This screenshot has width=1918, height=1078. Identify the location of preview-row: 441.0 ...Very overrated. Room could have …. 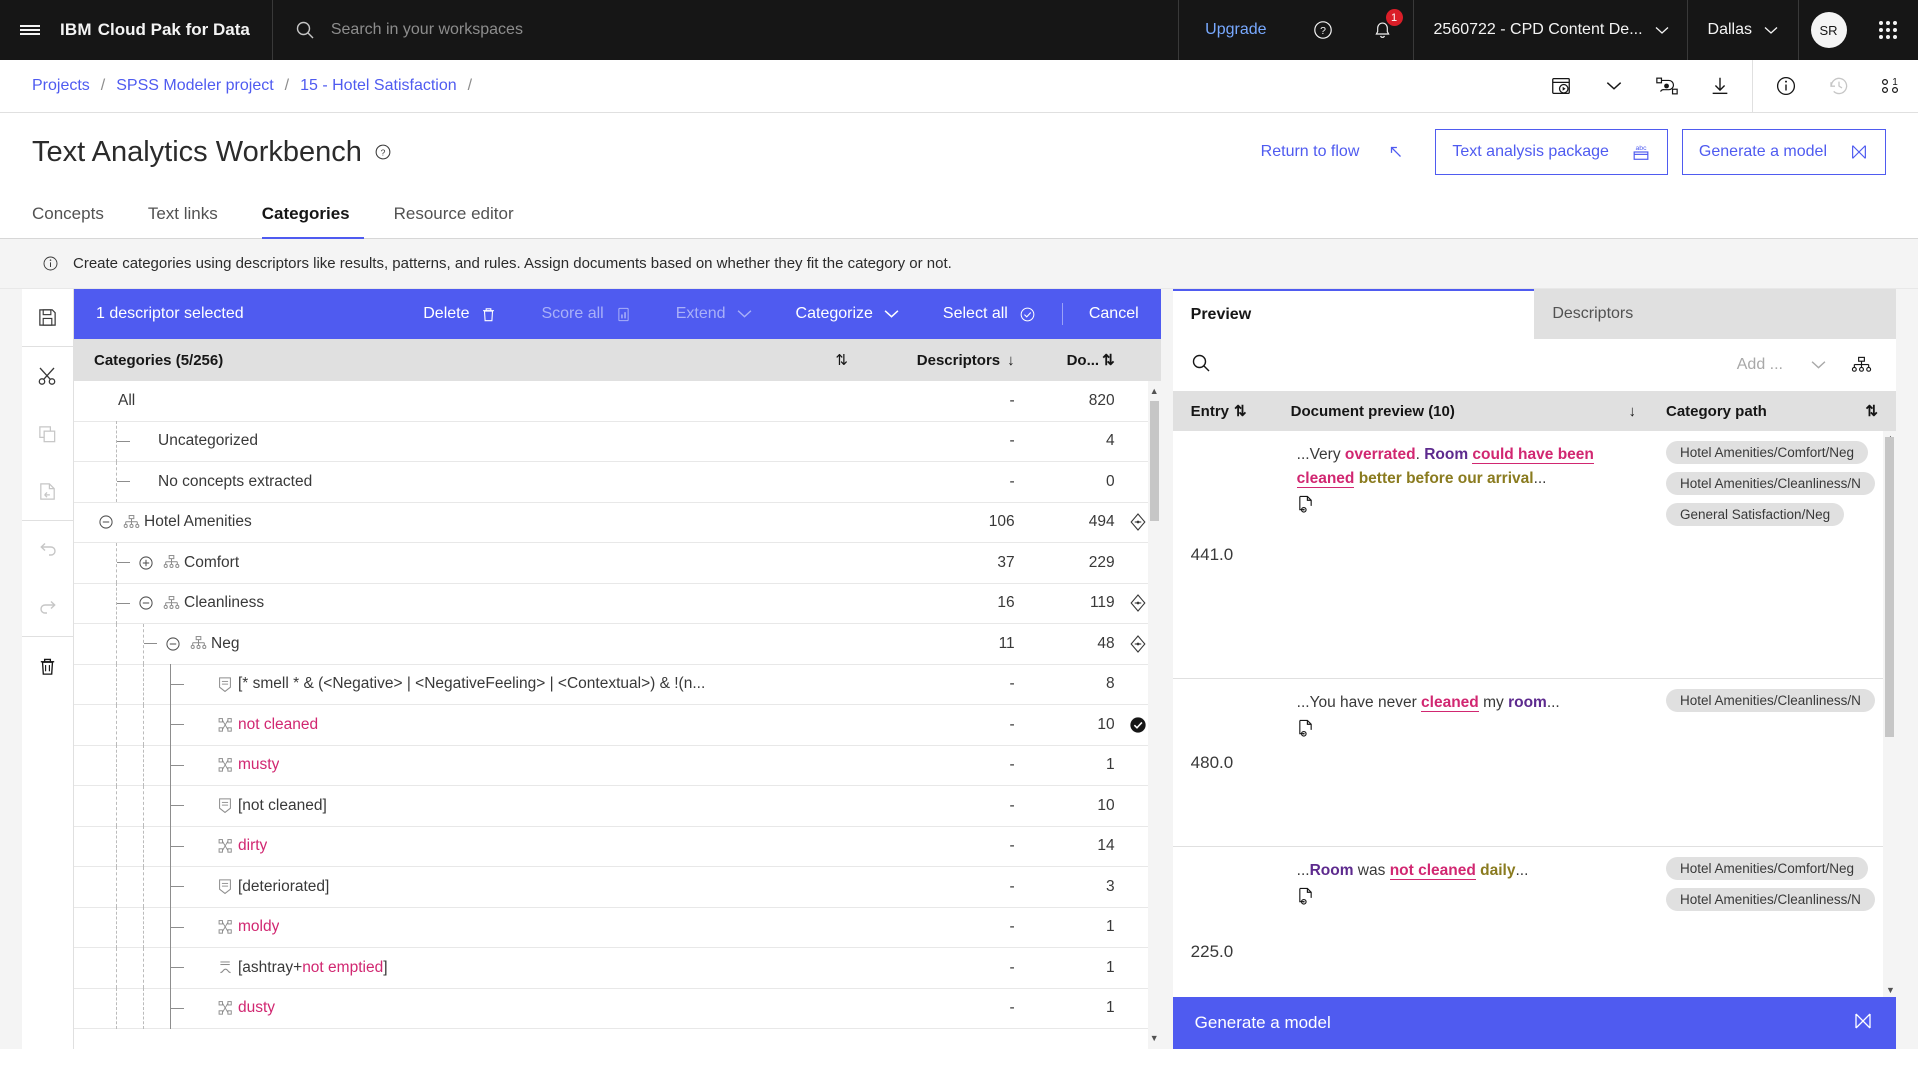
(1534, 555).